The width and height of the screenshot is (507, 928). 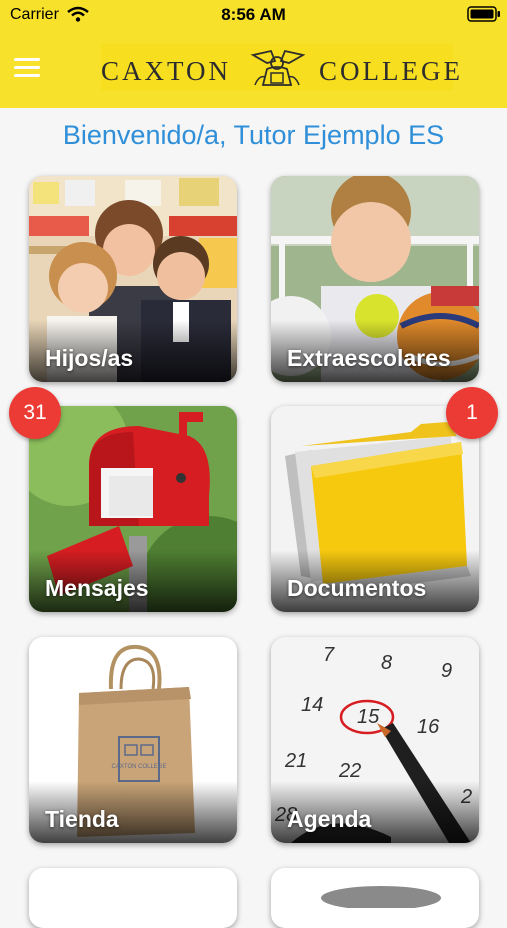 I want to click on logo-text-left: CAXTON, so click(x=166, y=71).